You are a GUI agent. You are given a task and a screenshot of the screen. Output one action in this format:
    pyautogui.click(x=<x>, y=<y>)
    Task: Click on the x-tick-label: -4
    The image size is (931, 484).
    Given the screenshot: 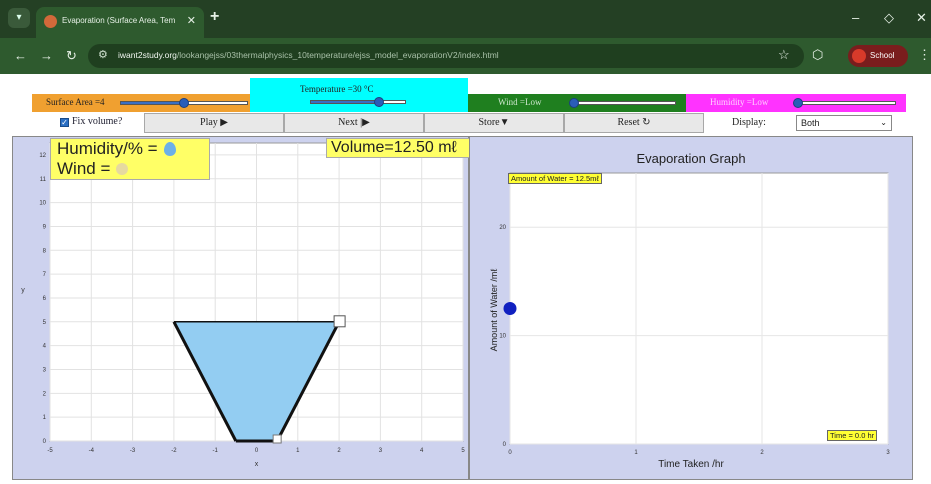 What is the action you would take?
    pyautogui.click(x=92, y=451)
    